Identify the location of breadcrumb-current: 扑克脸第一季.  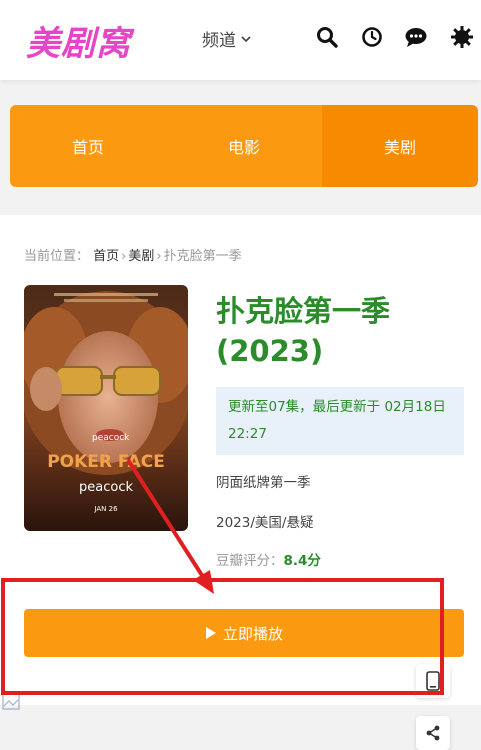
(202, 256).